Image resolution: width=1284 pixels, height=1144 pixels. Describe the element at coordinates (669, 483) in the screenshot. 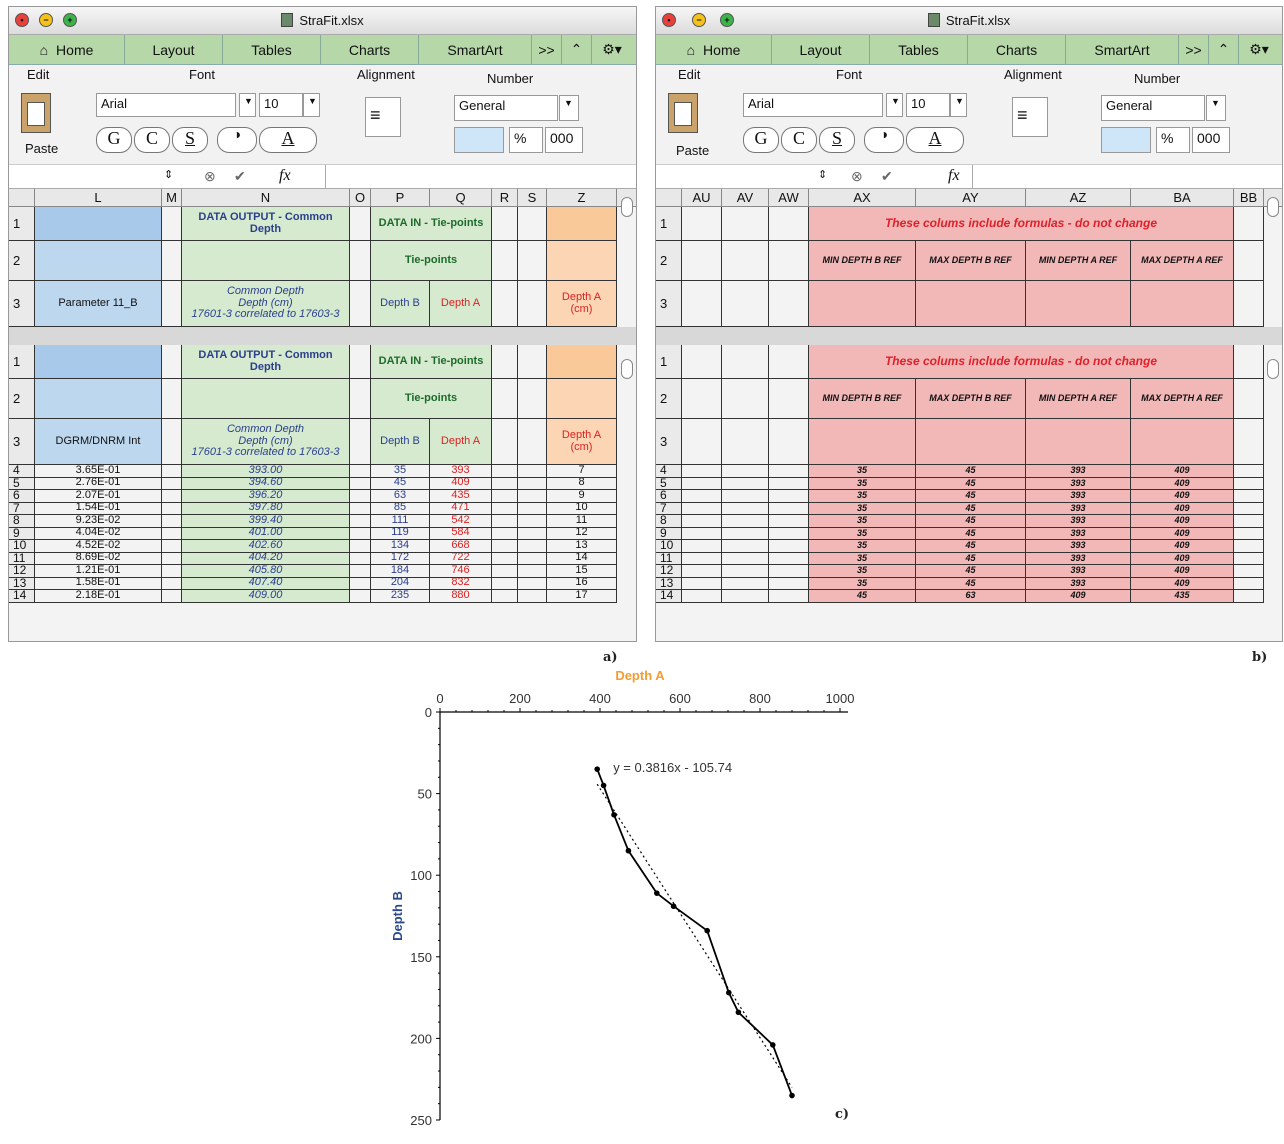

I see `row-header: 5` at that location.